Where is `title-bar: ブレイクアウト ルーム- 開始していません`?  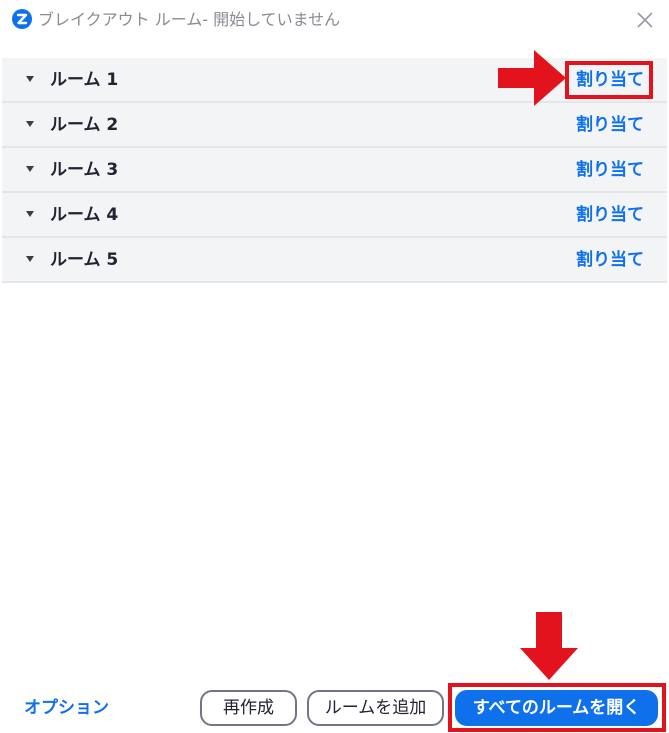 title-bar: ブレイクアウト ルーム- 開始していません is located at coordinates (334, 20).